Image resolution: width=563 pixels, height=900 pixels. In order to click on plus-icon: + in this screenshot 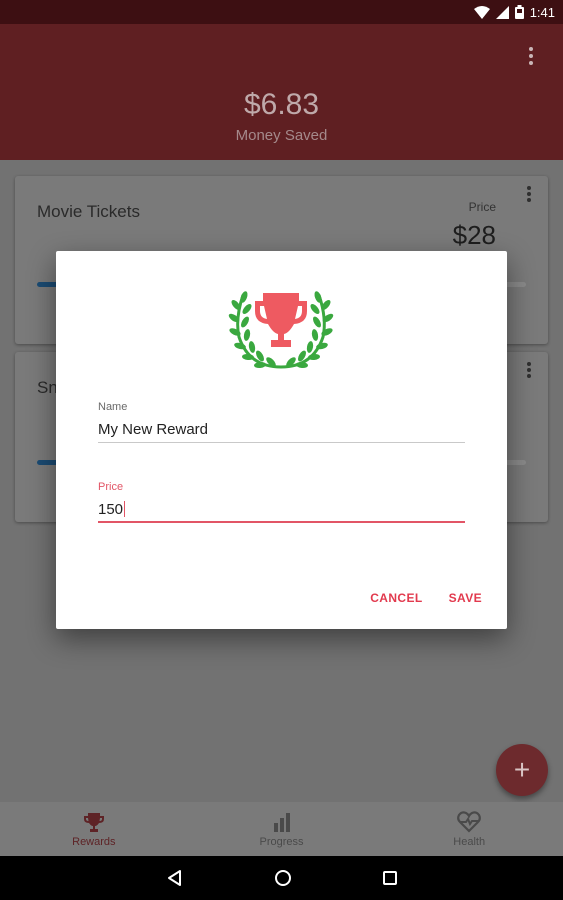, I will do `click(522, 769)`.